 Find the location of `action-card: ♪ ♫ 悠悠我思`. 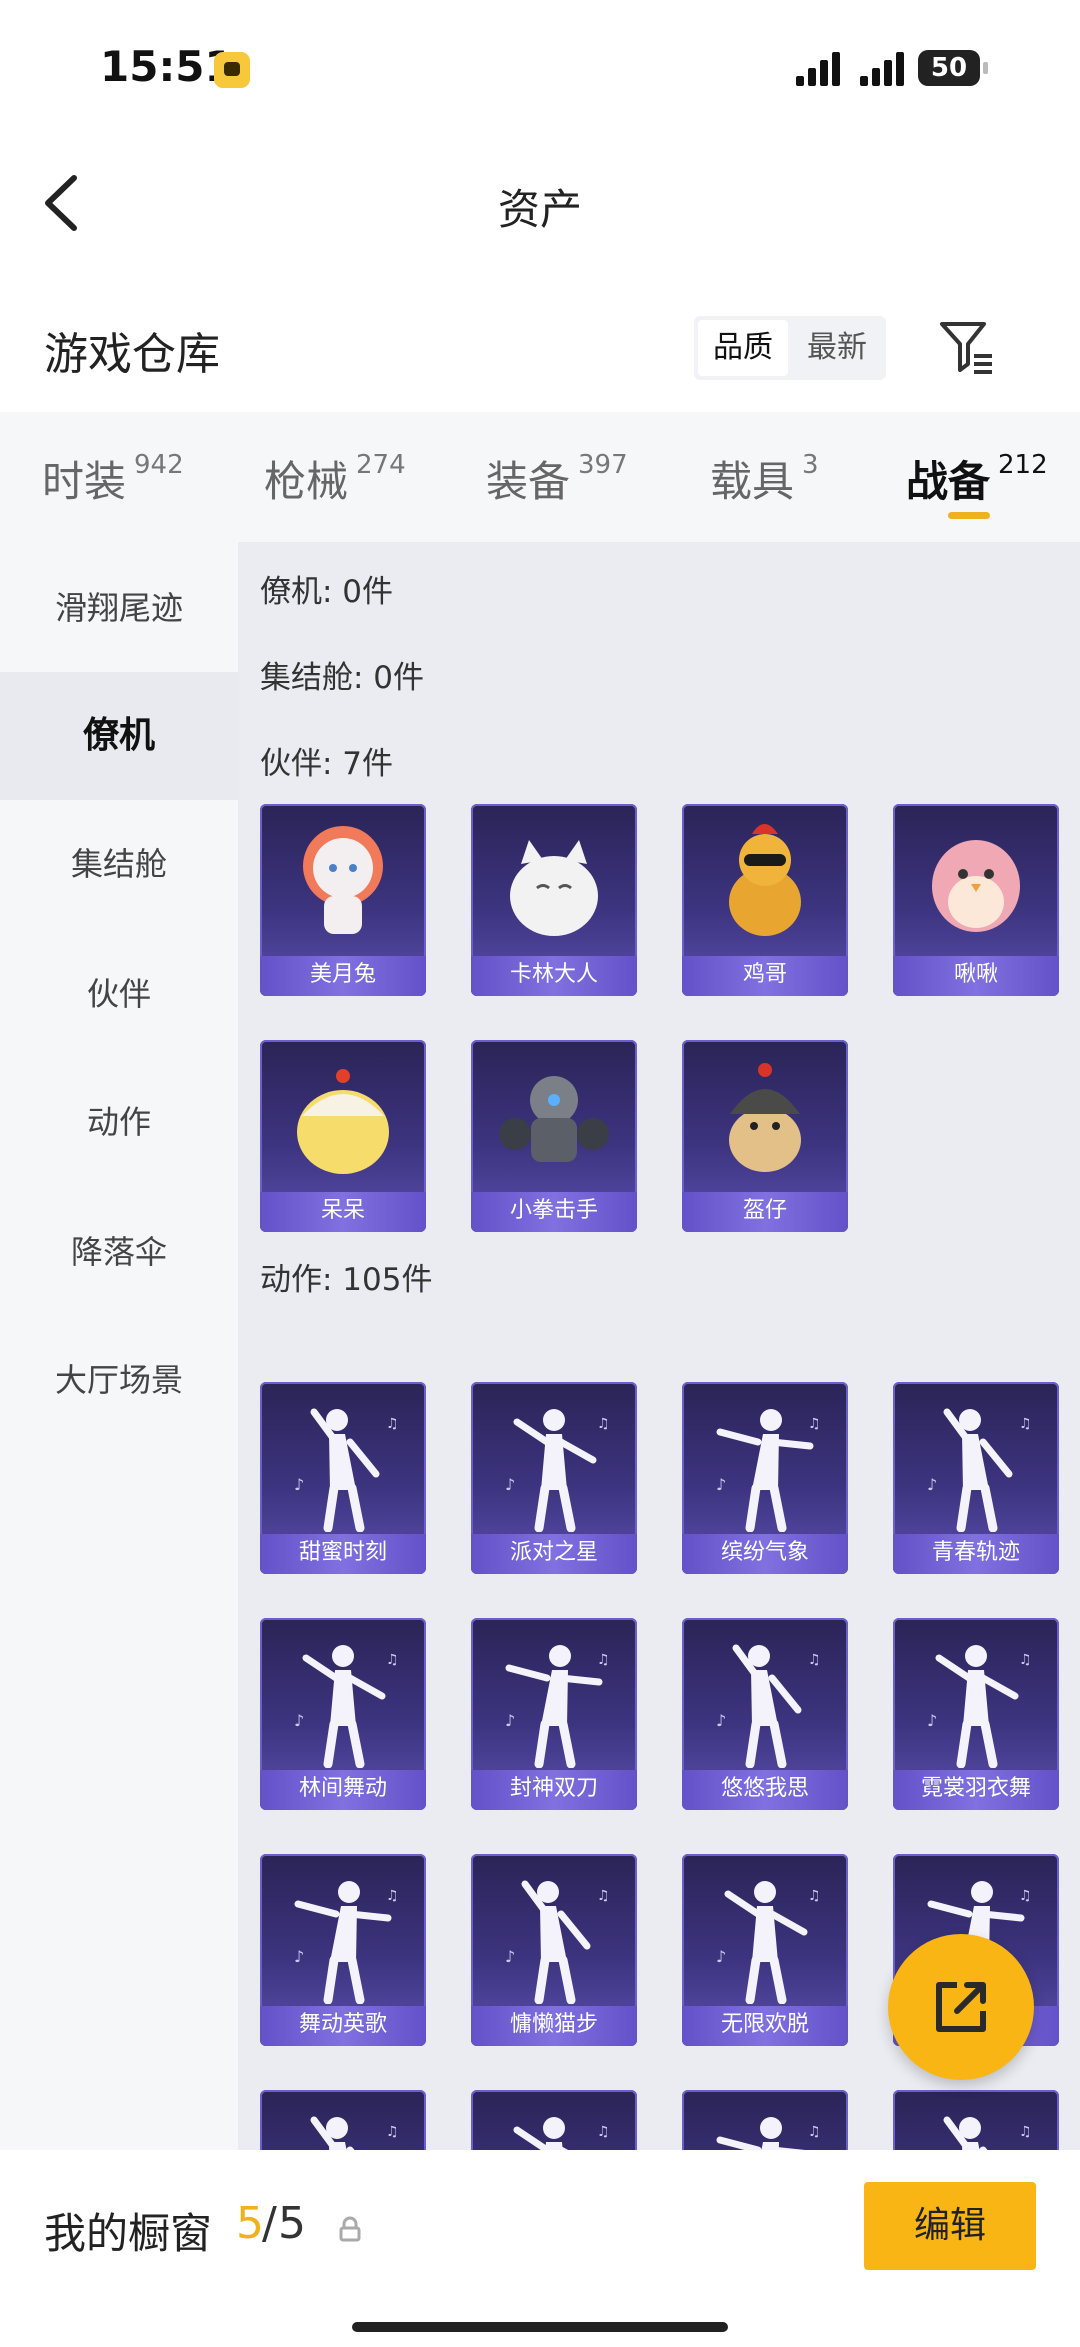

action-card: ♪ ♫ 悠悠我思 is located at coordinates (765, 1714).